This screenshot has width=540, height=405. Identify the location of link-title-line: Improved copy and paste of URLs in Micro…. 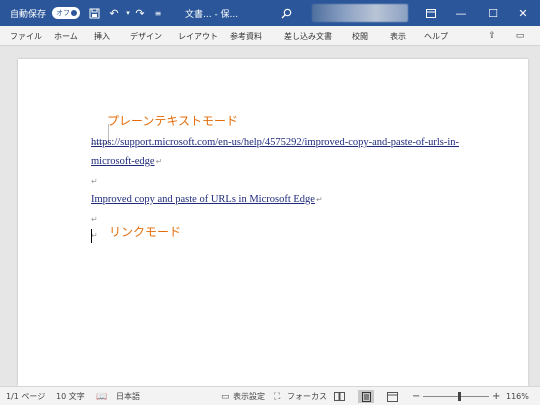
(207, 199).